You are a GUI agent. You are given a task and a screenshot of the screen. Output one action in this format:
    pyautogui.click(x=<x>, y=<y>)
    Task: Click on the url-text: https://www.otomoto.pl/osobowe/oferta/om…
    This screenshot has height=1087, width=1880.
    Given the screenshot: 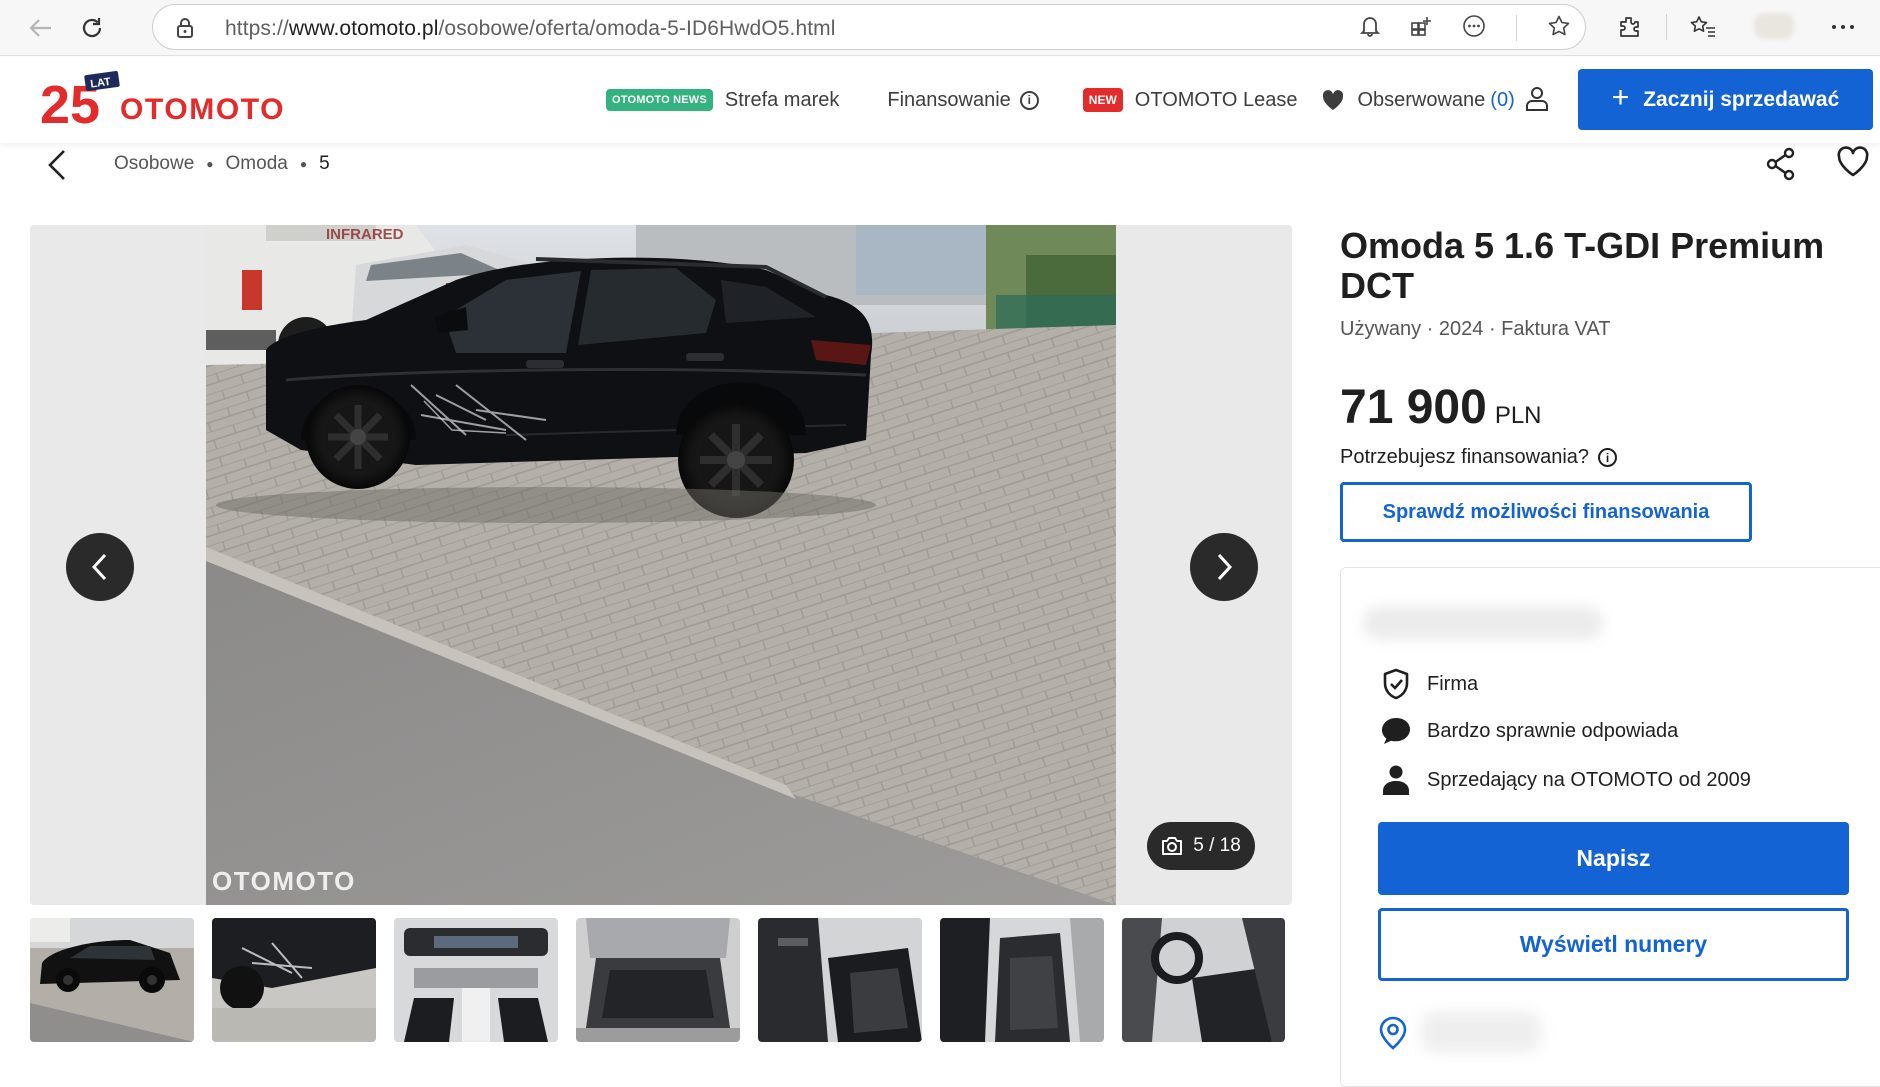 What is the action you would take?
    pyautogui.click(x=530, y=28)
    